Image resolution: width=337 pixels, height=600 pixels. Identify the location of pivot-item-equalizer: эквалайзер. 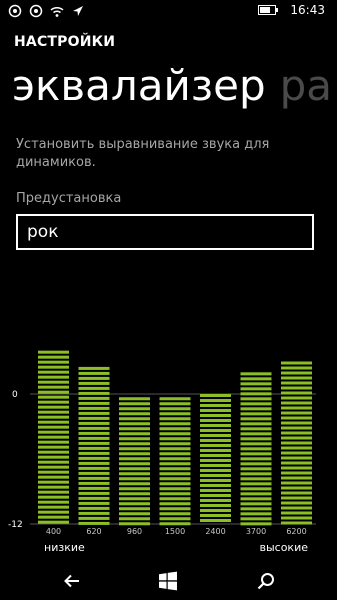
(139, 85).